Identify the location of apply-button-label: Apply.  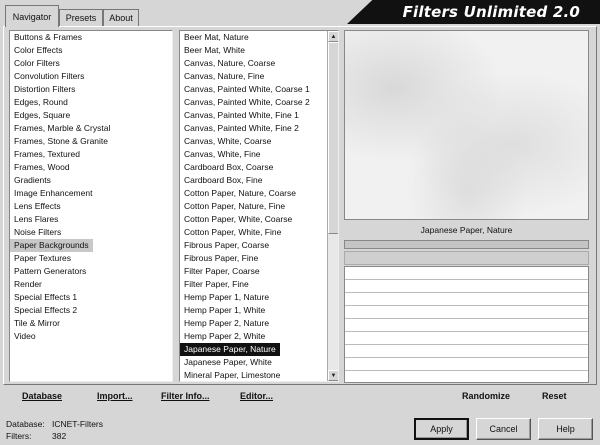
(441, 429).